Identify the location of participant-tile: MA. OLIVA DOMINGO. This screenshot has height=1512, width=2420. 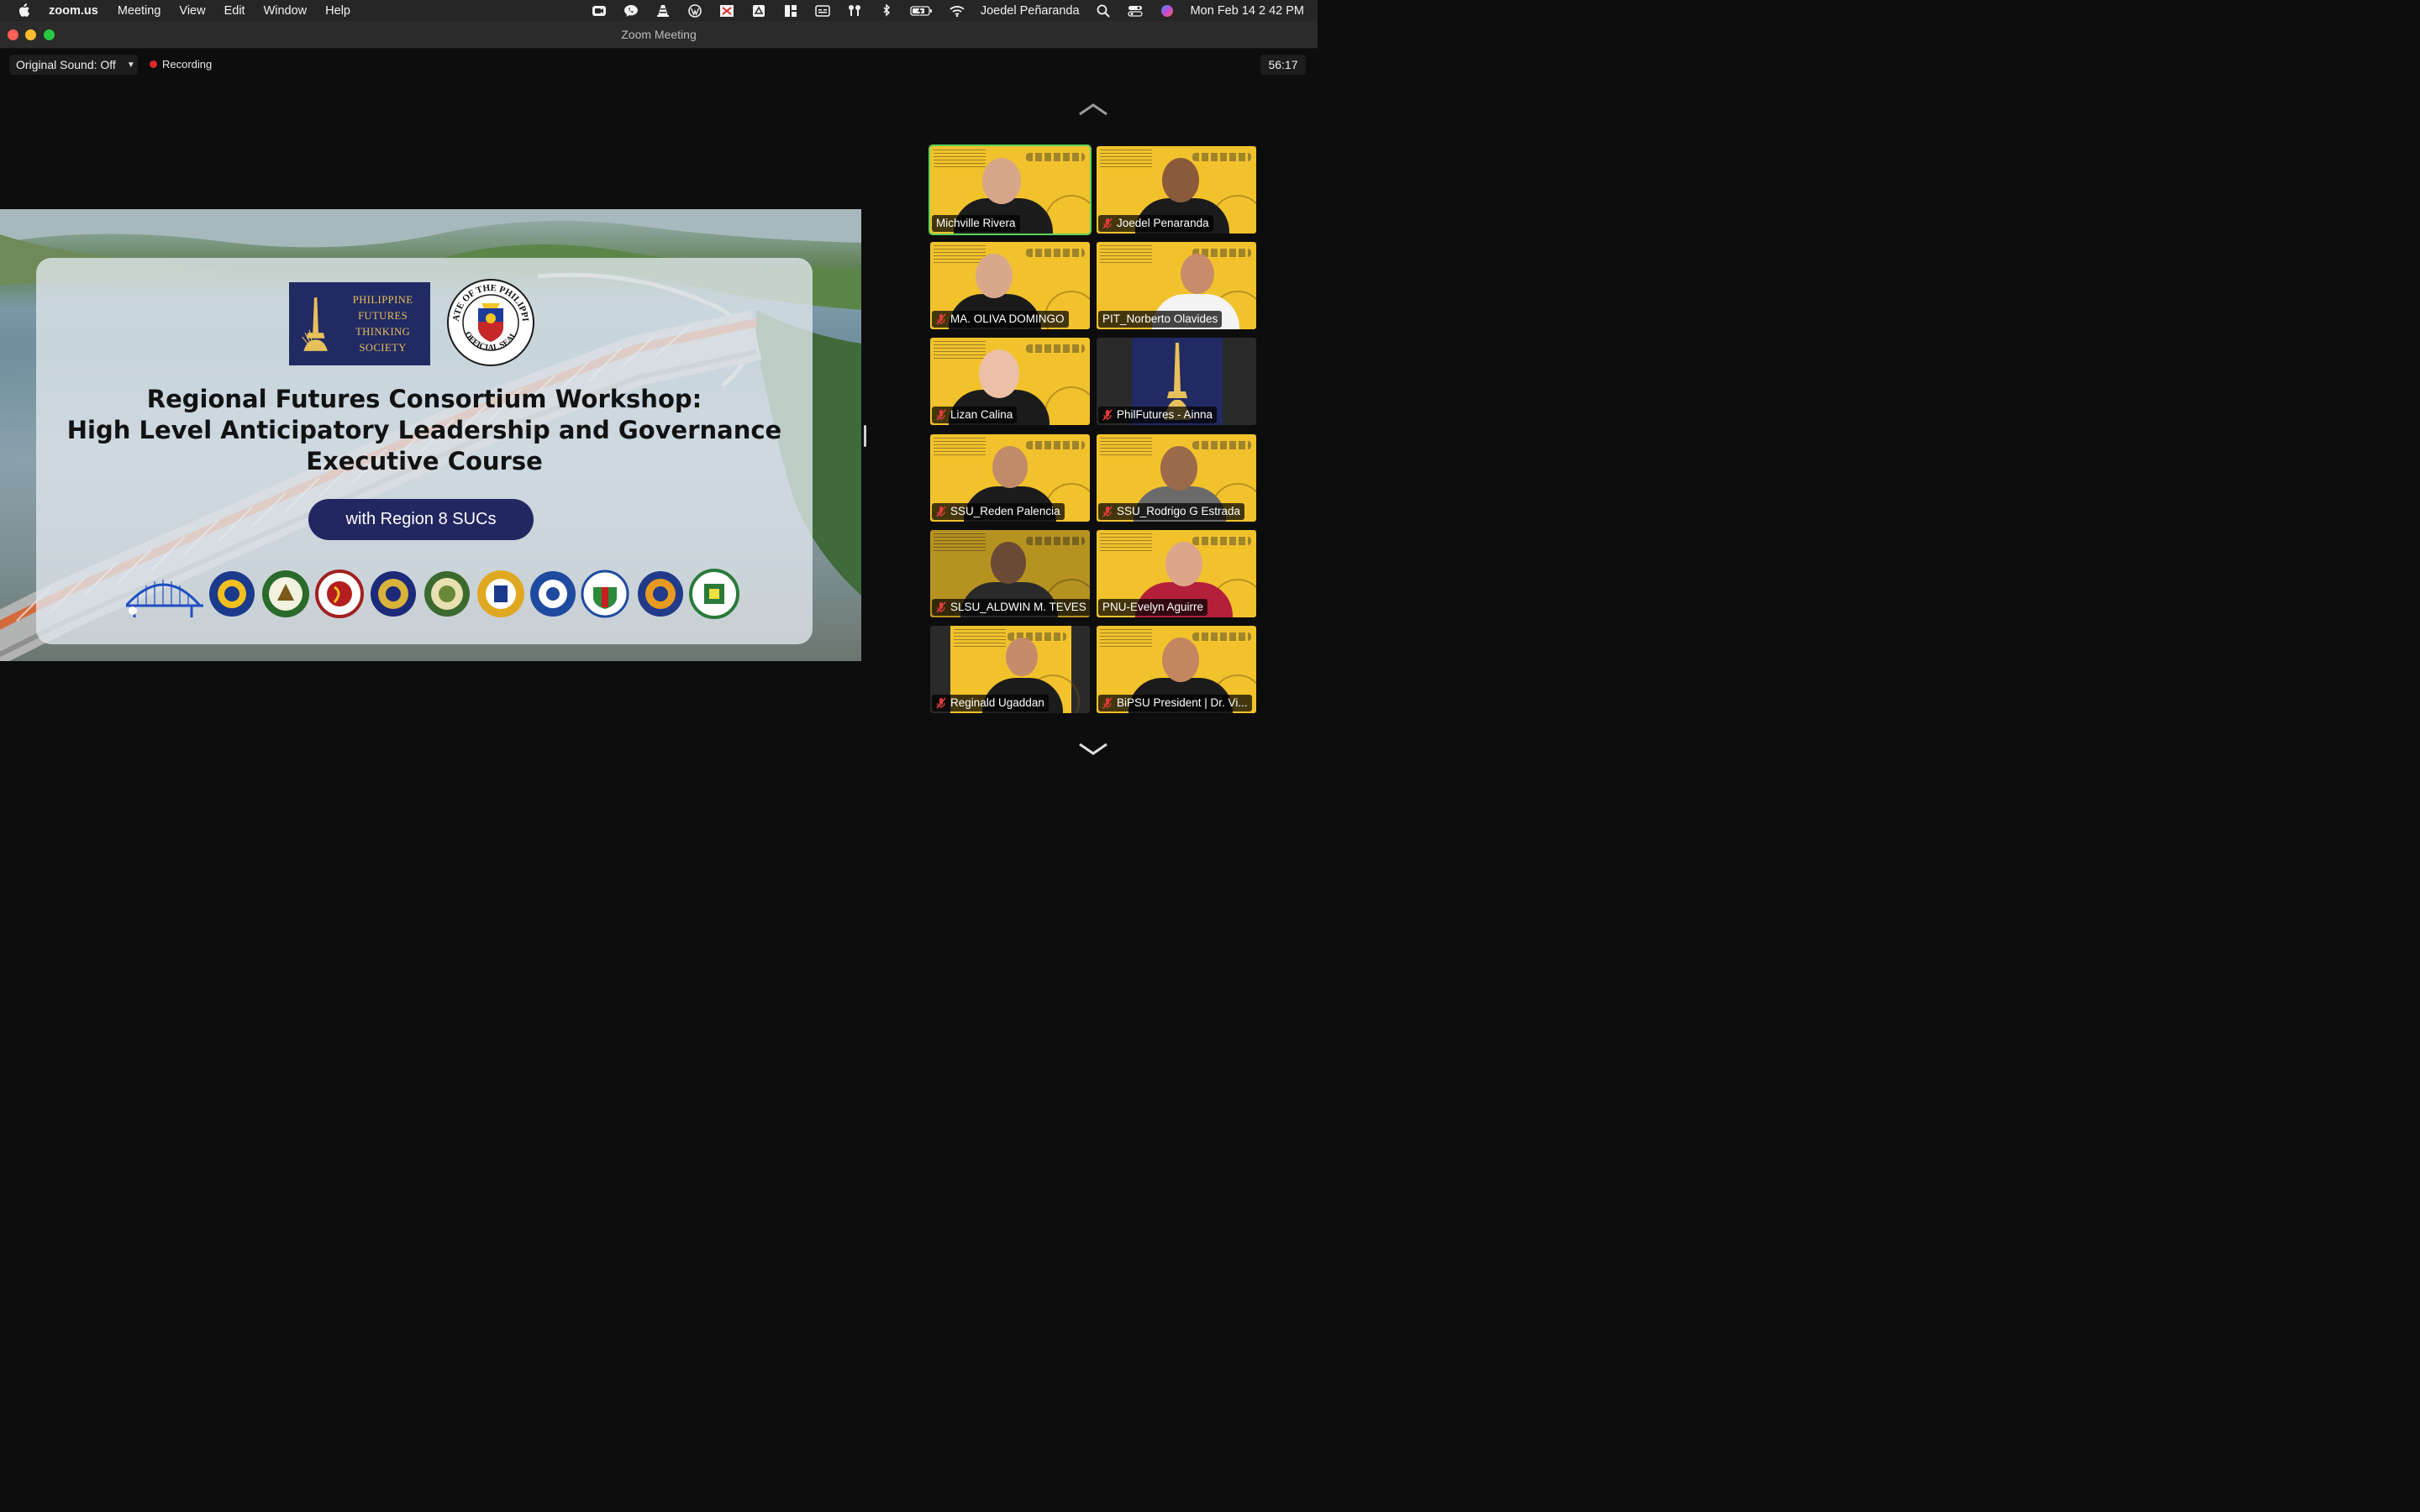
(1010, 285).